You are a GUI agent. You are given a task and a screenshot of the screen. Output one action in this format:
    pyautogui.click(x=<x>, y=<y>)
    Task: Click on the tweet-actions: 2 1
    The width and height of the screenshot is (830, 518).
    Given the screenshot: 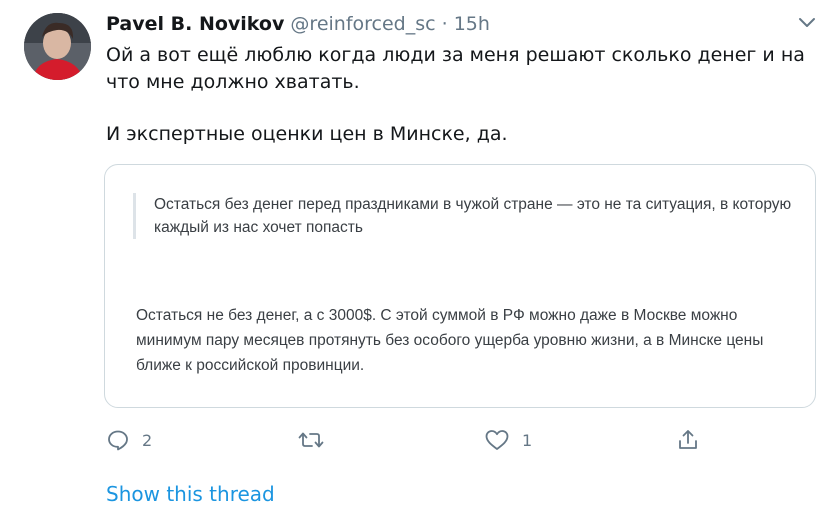 What is the action you would take?
    pyautogui.click(x=406, y=440)
    